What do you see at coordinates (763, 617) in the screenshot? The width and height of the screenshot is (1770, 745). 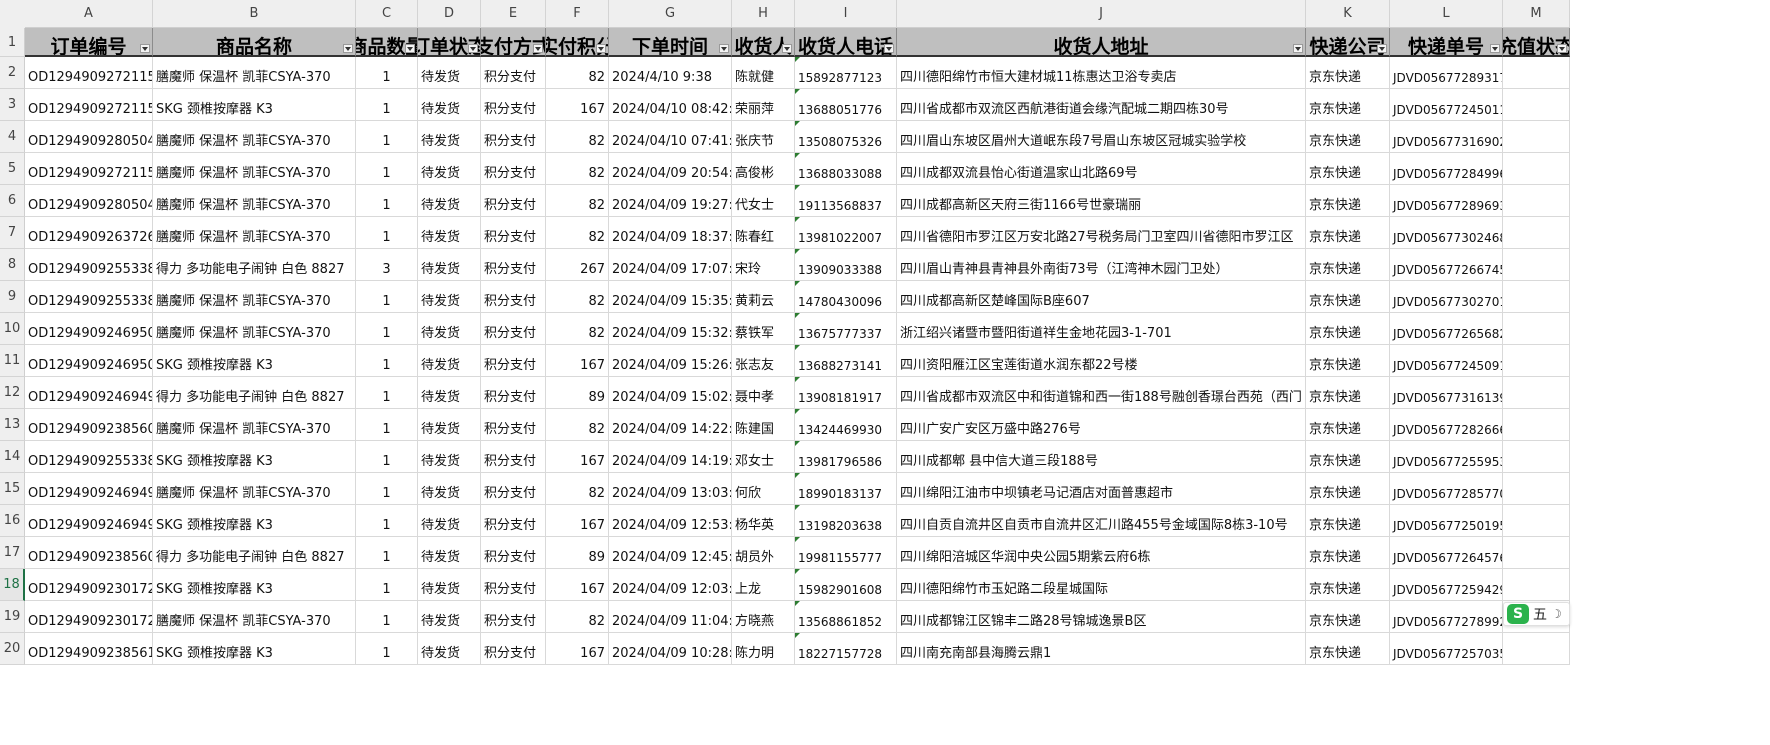 I see `table-cell: 方晓燕` at bounding box center [763, 617].